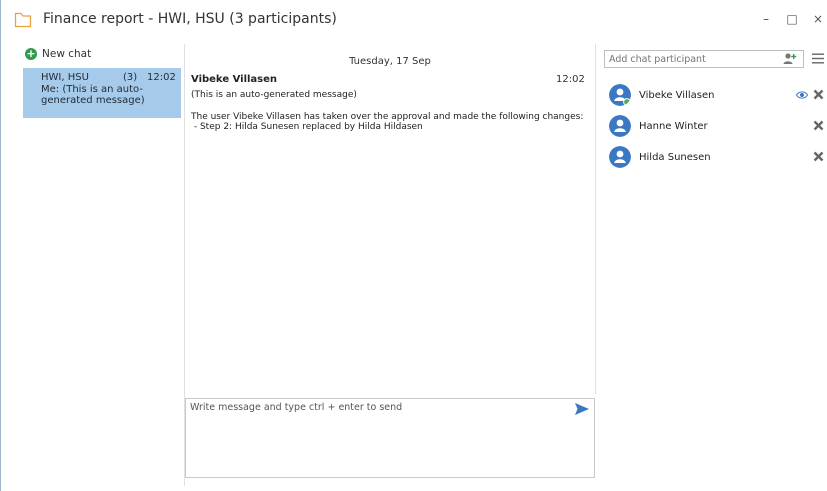 This screenshot has height=491, width=827. Describe the element at coordinates (570, 79) in the screenshot. I see `message-time: 12:02` at that location.